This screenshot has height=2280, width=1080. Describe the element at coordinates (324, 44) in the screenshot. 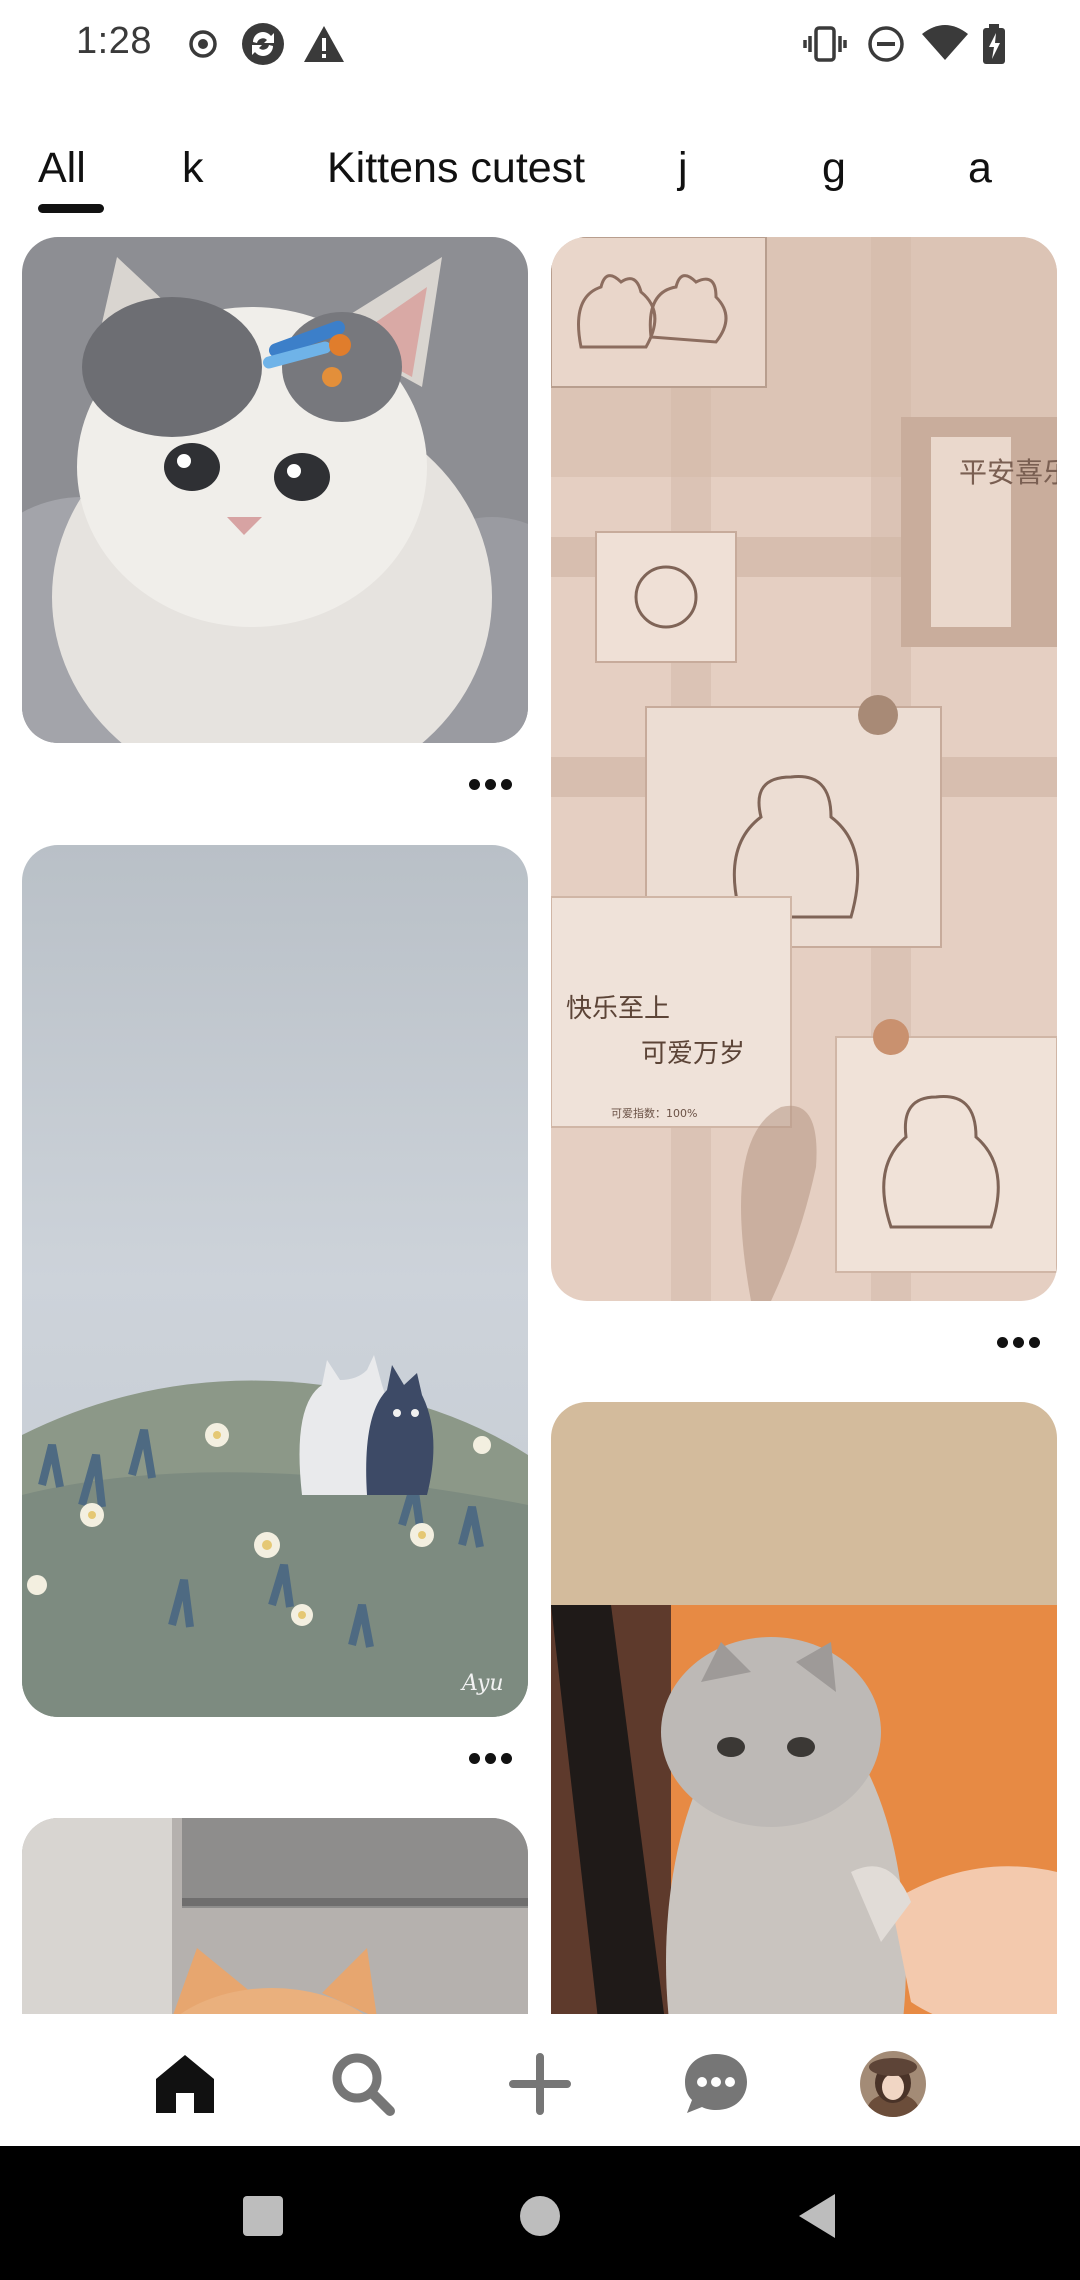

I see `warning-icon` at that location.